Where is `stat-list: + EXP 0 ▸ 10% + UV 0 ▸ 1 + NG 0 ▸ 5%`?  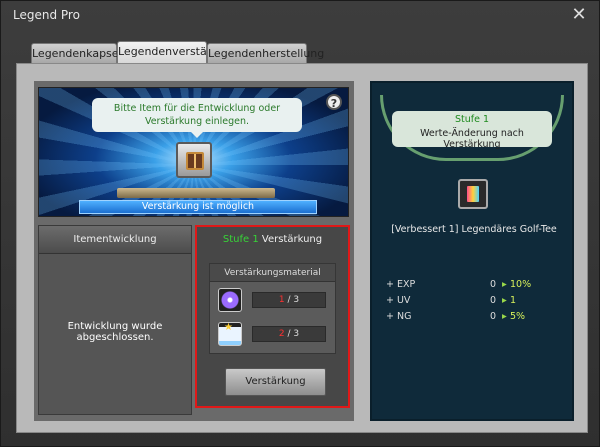 stat-list: + EXP 0 ▸ 10% + UV 0 ▸ 1 + NG 0 ▸ 5% is located at coordinates (474, 303).